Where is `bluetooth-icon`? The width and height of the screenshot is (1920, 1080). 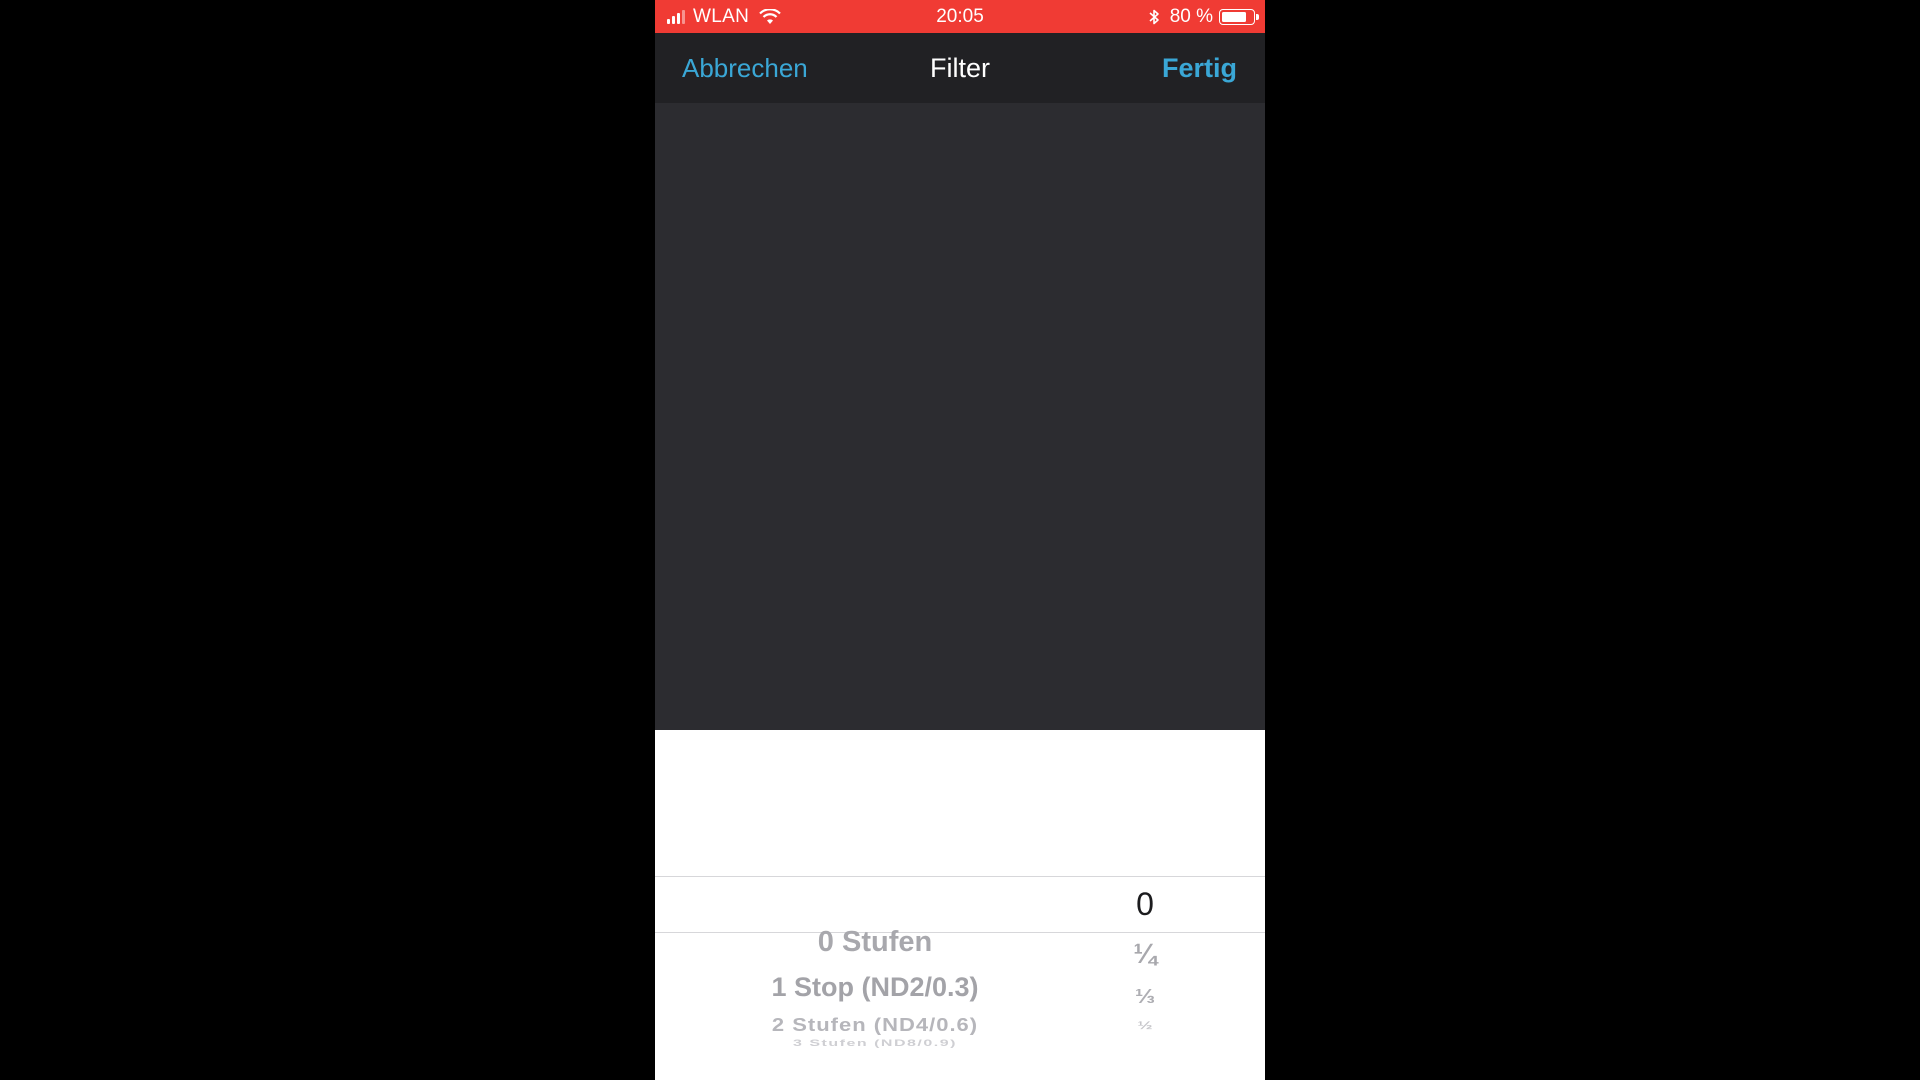 bluetooth-icon is located at coordinates (1154, 17).